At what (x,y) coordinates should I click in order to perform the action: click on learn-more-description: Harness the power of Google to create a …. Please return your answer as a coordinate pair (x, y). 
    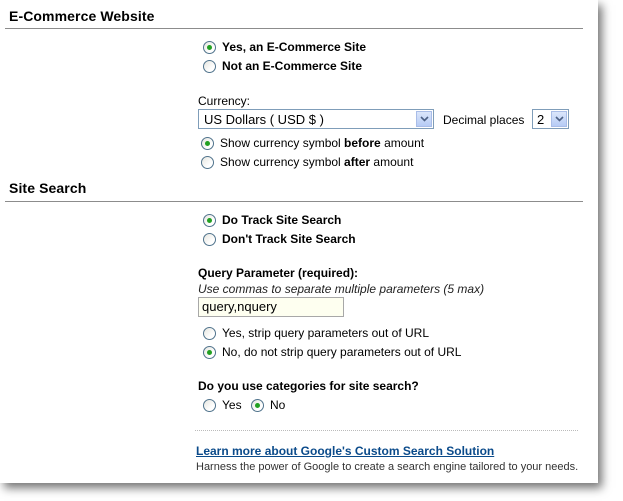
    Looking at the image, I should click on (387, 467).